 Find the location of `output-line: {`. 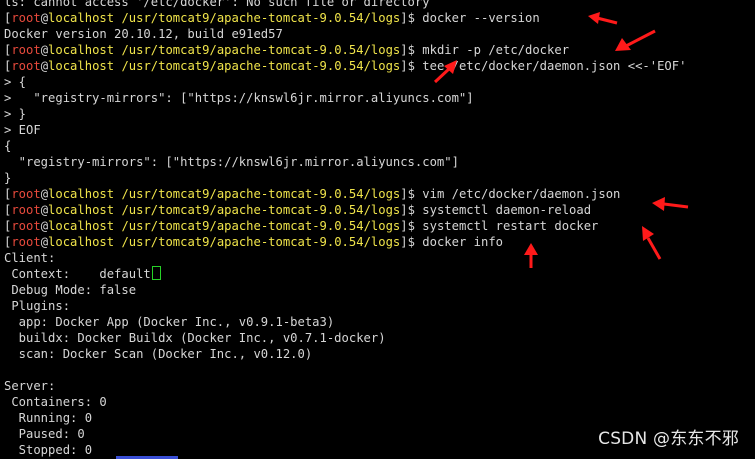

output-line: { is located at coordinates (345, 146).